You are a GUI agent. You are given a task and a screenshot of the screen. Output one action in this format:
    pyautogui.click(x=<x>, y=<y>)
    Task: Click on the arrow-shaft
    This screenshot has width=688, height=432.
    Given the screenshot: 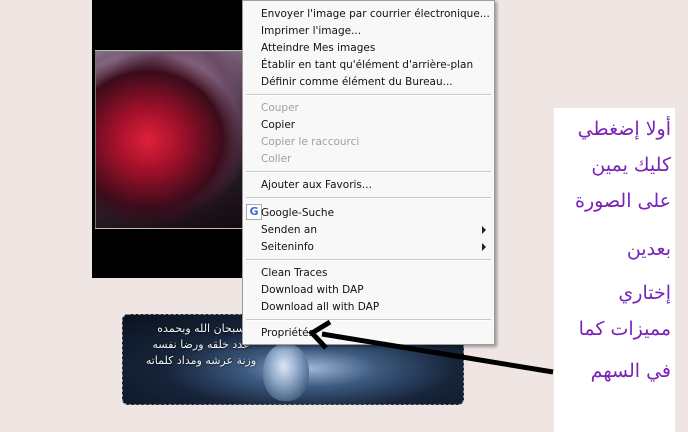 What is the action you would take?
    pyautogui.click(x=437, y=353)
    